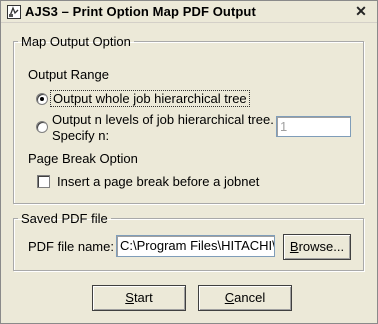 The height and width of the screenshot is (324, 378). I want to click on browse-mnemonic: B, so click(294, 246).